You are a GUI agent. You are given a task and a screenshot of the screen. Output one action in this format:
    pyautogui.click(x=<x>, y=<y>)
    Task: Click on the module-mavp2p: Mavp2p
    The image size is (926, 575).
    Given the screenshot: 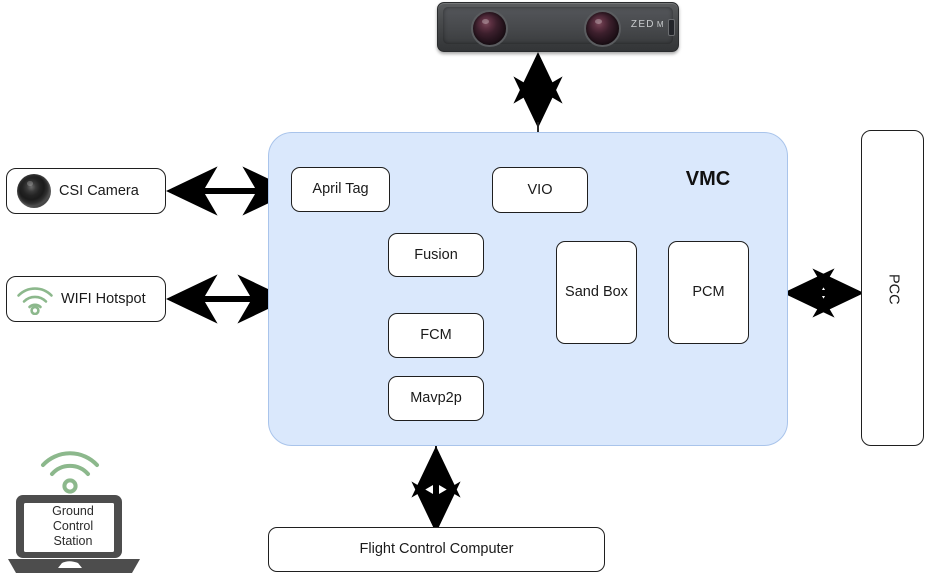 What is the action you would take?
    pyautogui.click(x=436, y=398)
    